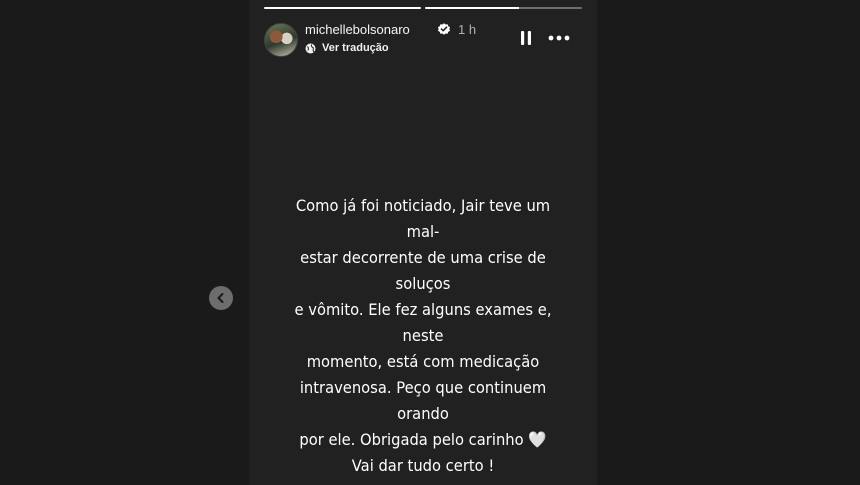 The width and height of the screenshot is (860, 485). What do you see at coordinates (559, 38) in the screenshot?
I see `more-options-icon` at bounding box center [559, 38].